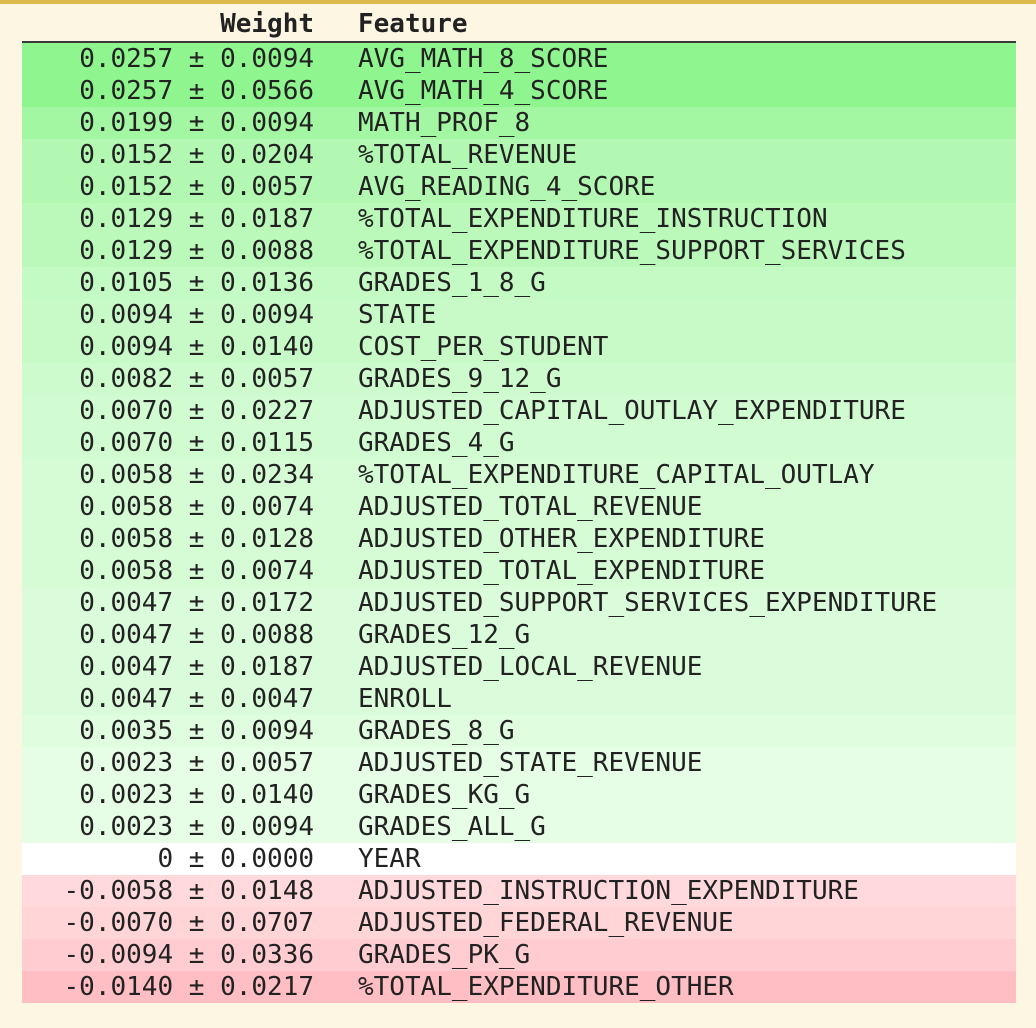 The height and width of the screenshot is (1028, 1036). Describe the element at coordinates (267, 283) in the screenshot. I see `weight-std: 0.0136` at that location.